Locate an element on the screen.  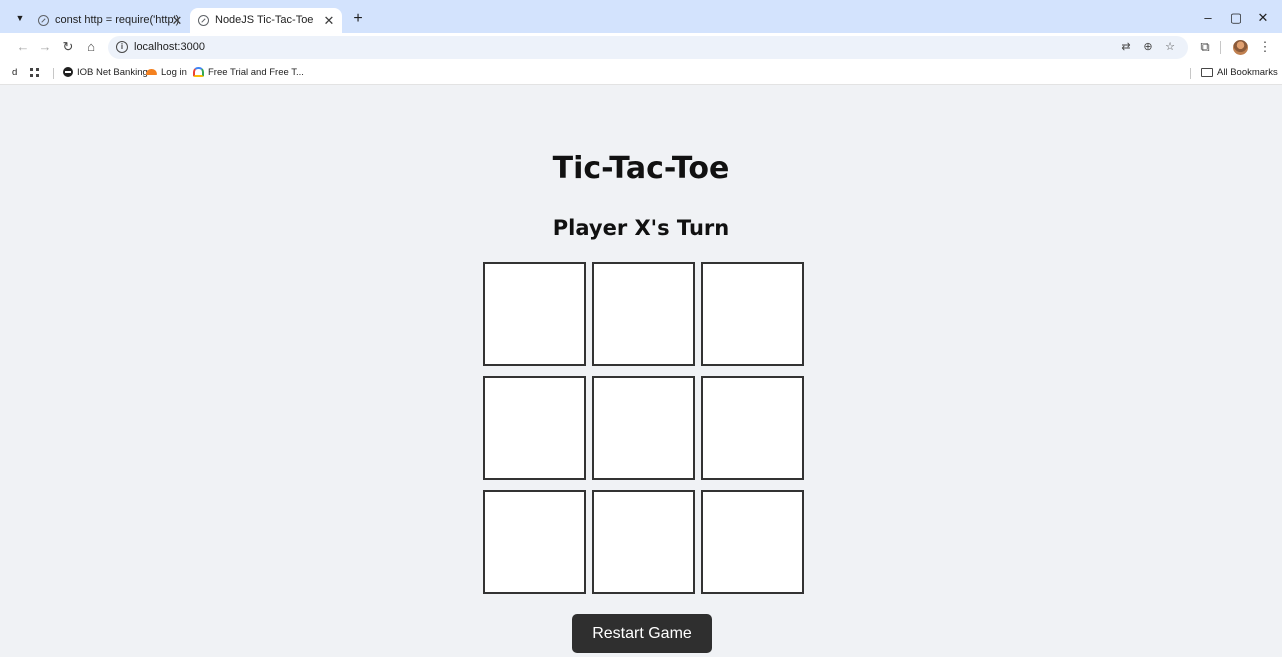
bookmark-iob-net-banking: IOB Net Banking is located at coordinates (105, 73).